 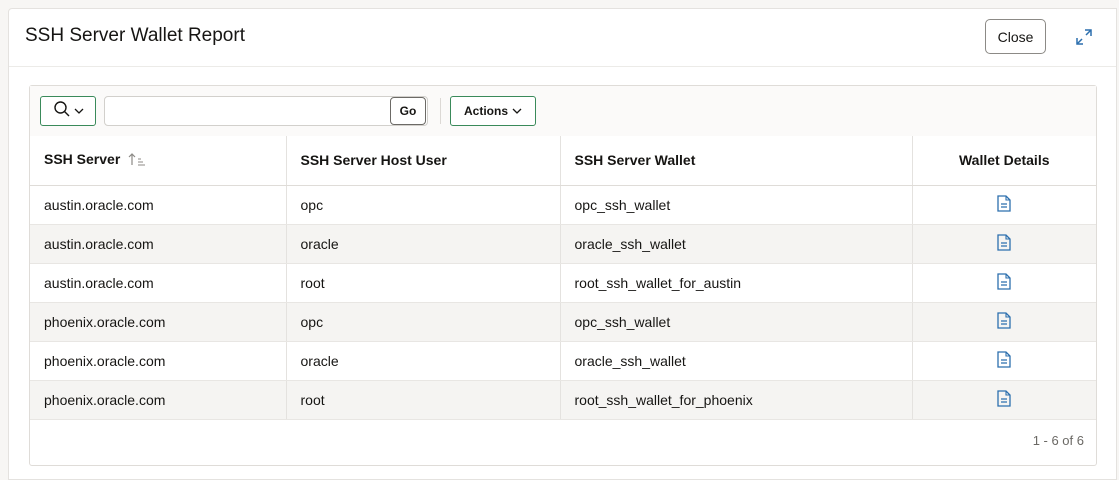 What do you see at coordinates (440, 111) in the screenshot?
I see `toolbar-divider` at bounding box center [440, 111].